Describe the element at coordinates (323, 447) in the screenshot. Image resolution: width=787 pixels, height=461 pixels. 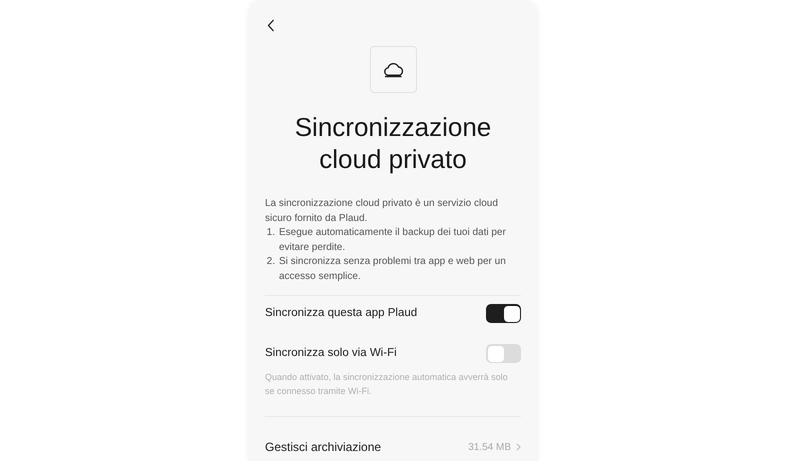
I see `storage-label: Gestisci archiviazione` at that location.